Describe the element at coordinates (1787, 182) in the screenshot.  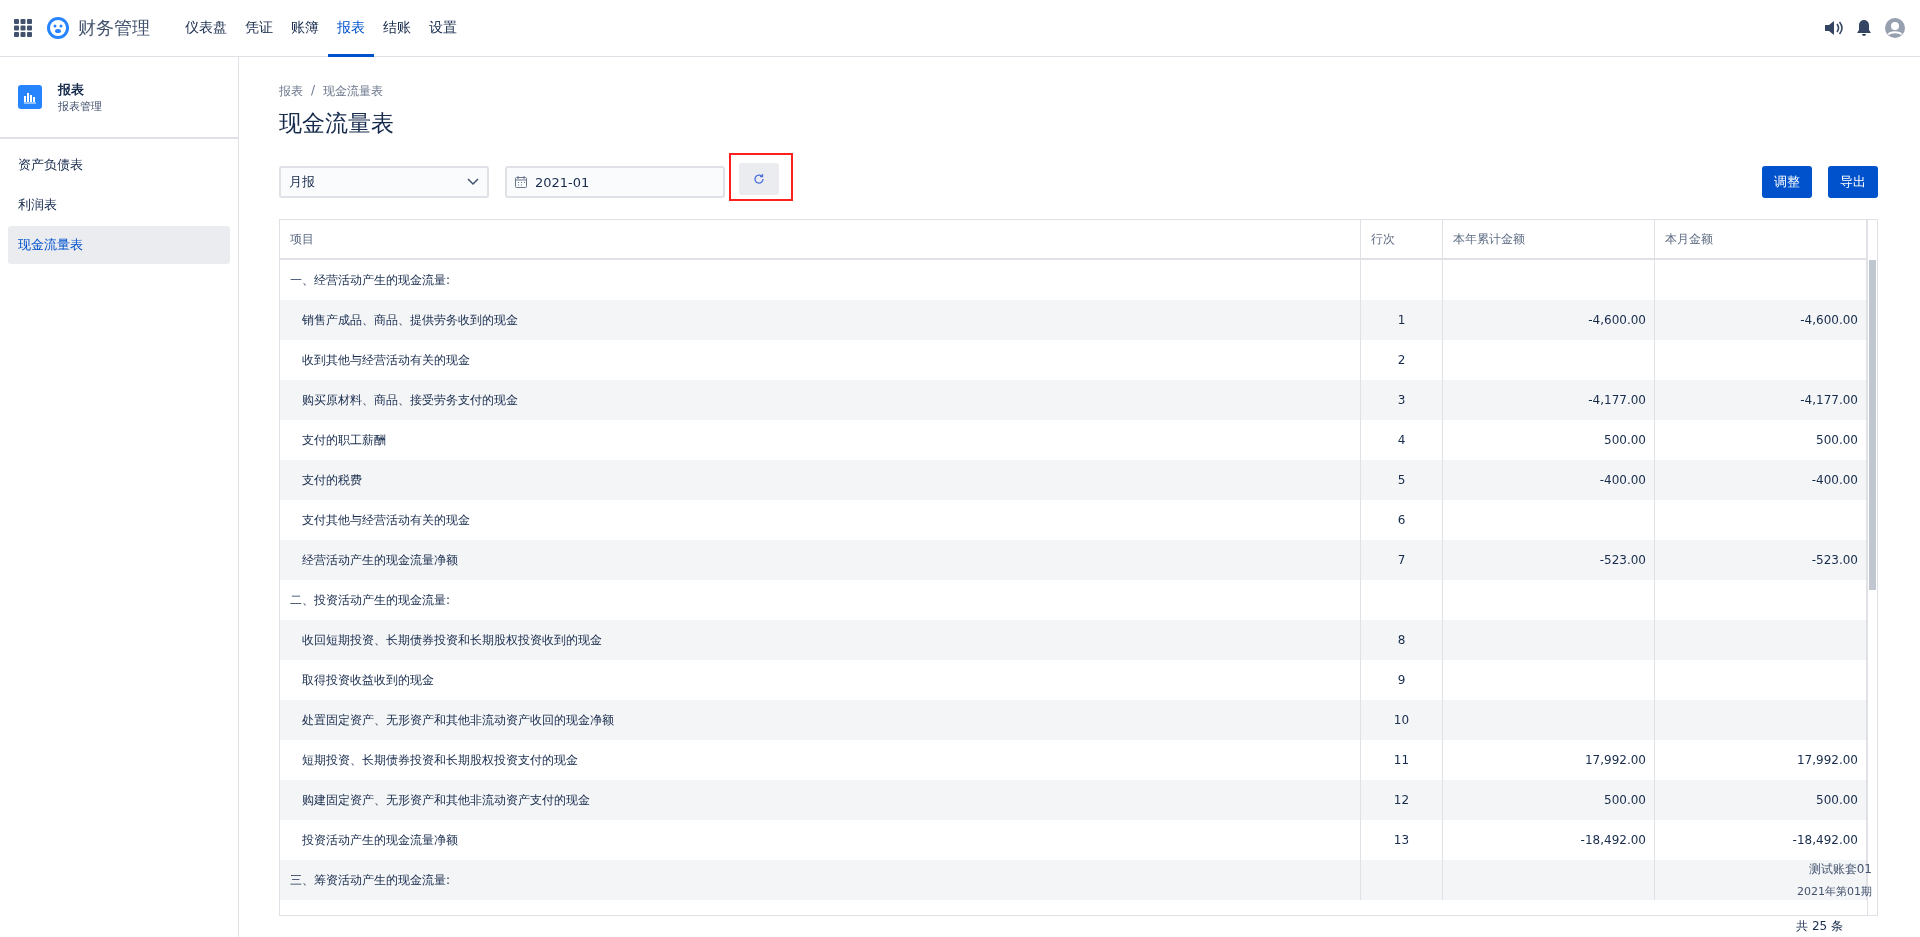
I see `action-button: 调整` at that location.